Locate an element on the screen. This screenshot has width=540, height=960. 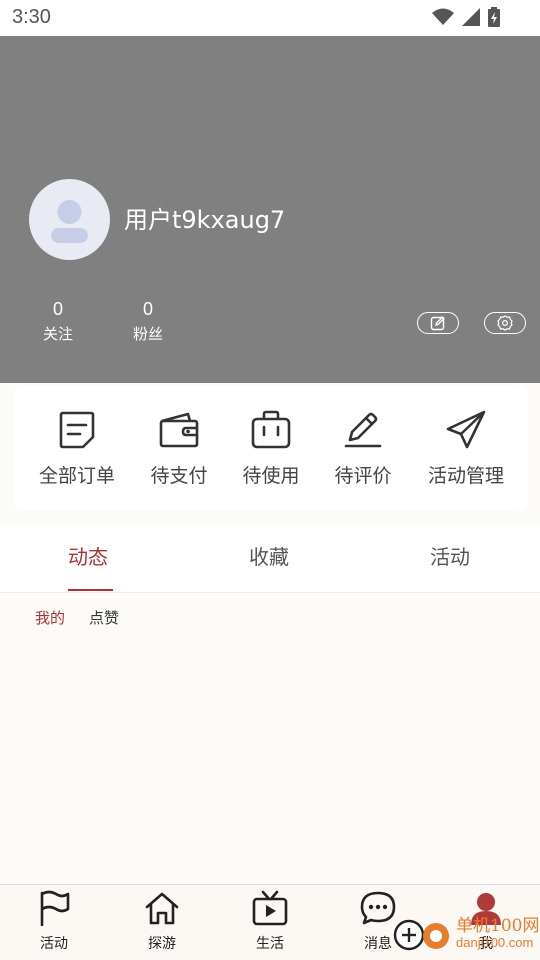
order-pending-payment-label: 待支付 is located at coordinates (179, 476).